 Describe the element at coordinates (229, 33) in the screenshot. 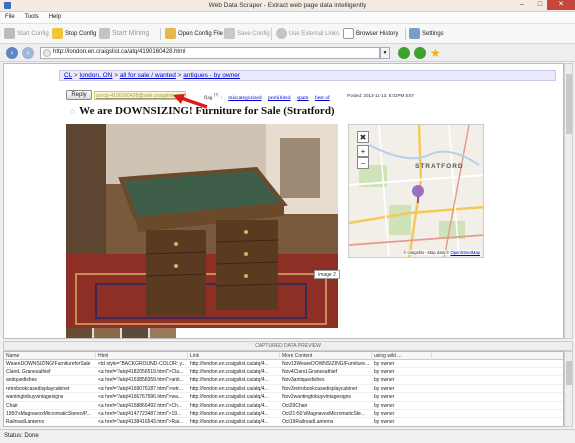

I see `save-icon` at that location.